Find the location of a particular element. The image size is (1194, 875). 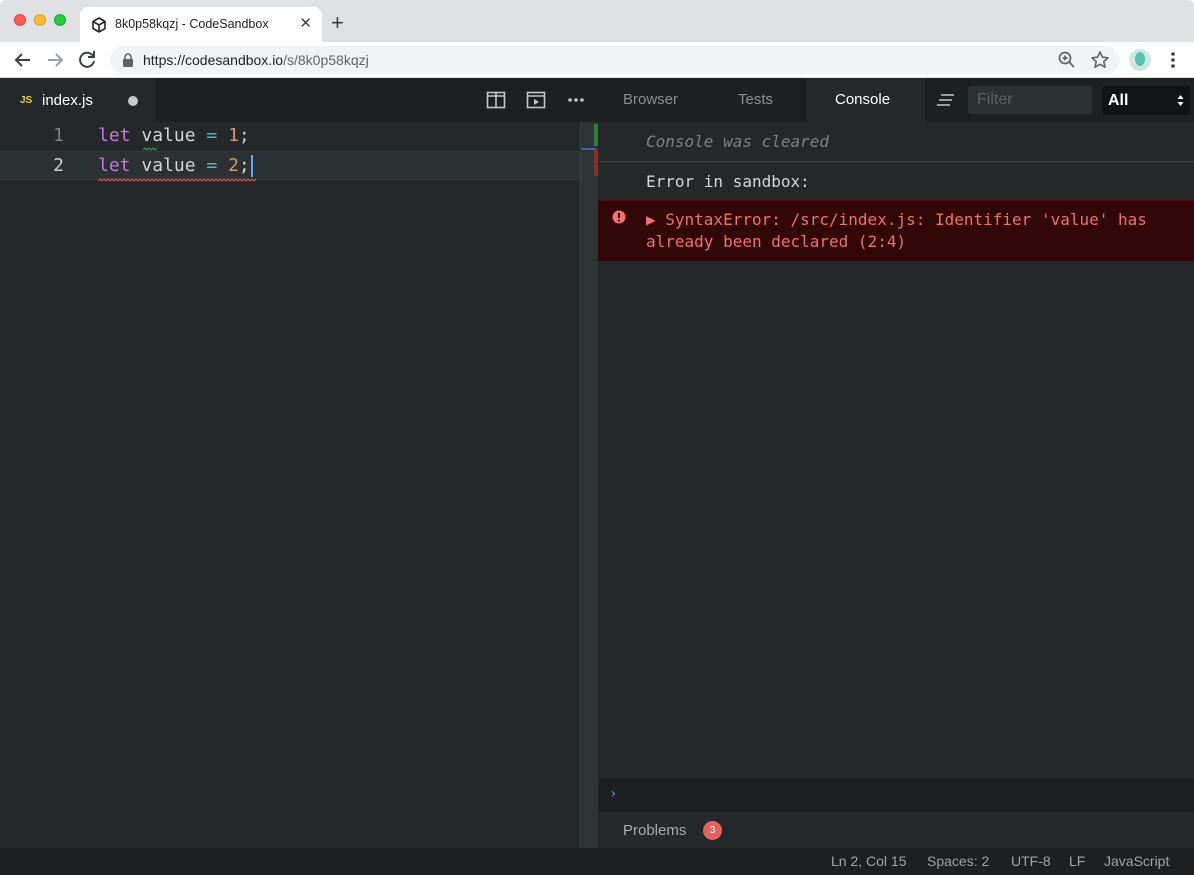

file-tab-label: index.js is located at coordinates (67, 100).